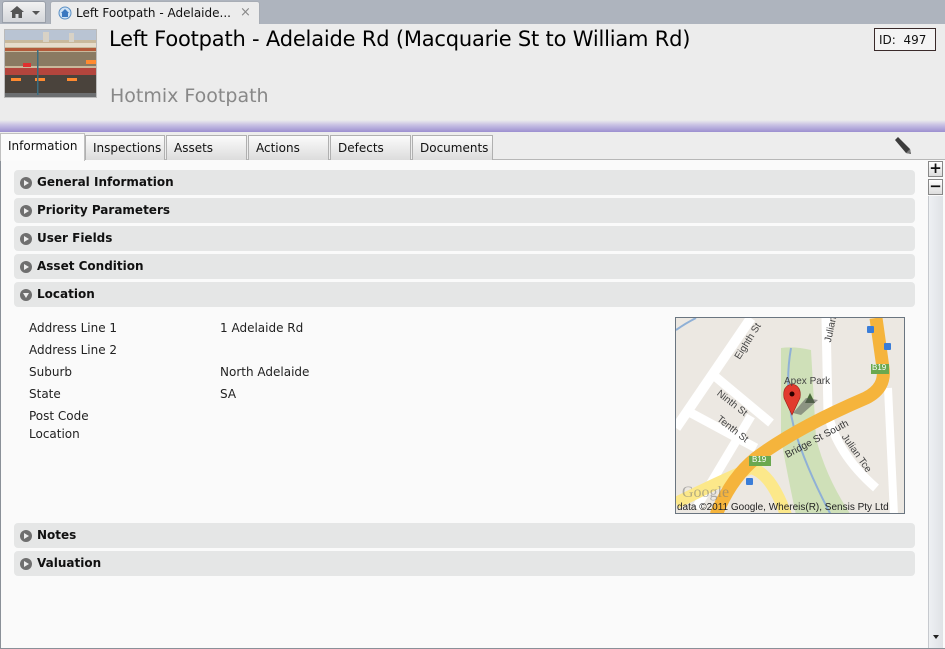 Image resolution: width=945 pixels, height=649 pixels. I want to click on header-divider, so click(472, 126).